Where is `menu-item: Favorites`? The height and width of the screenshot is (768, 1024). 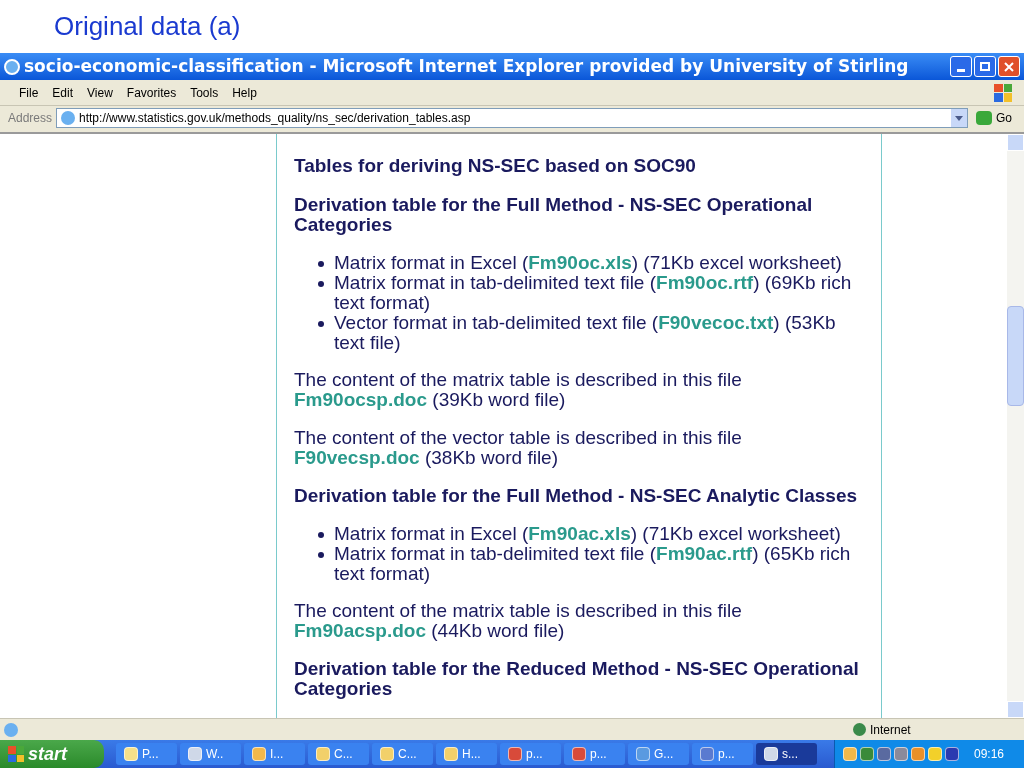 menu-item: Favorites is located at coordinates (151, 92).